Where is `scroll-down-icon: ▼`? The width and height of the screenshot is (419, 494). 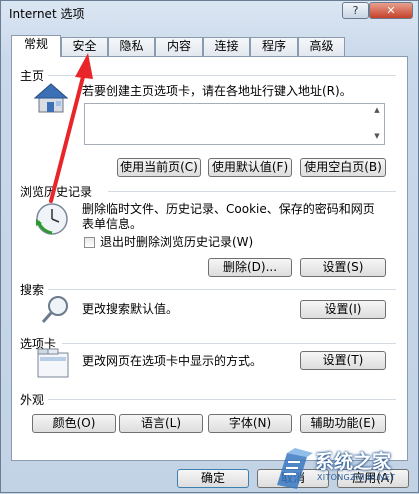 scroll-down-icon: ▼ is located at coordinates (377, 137).